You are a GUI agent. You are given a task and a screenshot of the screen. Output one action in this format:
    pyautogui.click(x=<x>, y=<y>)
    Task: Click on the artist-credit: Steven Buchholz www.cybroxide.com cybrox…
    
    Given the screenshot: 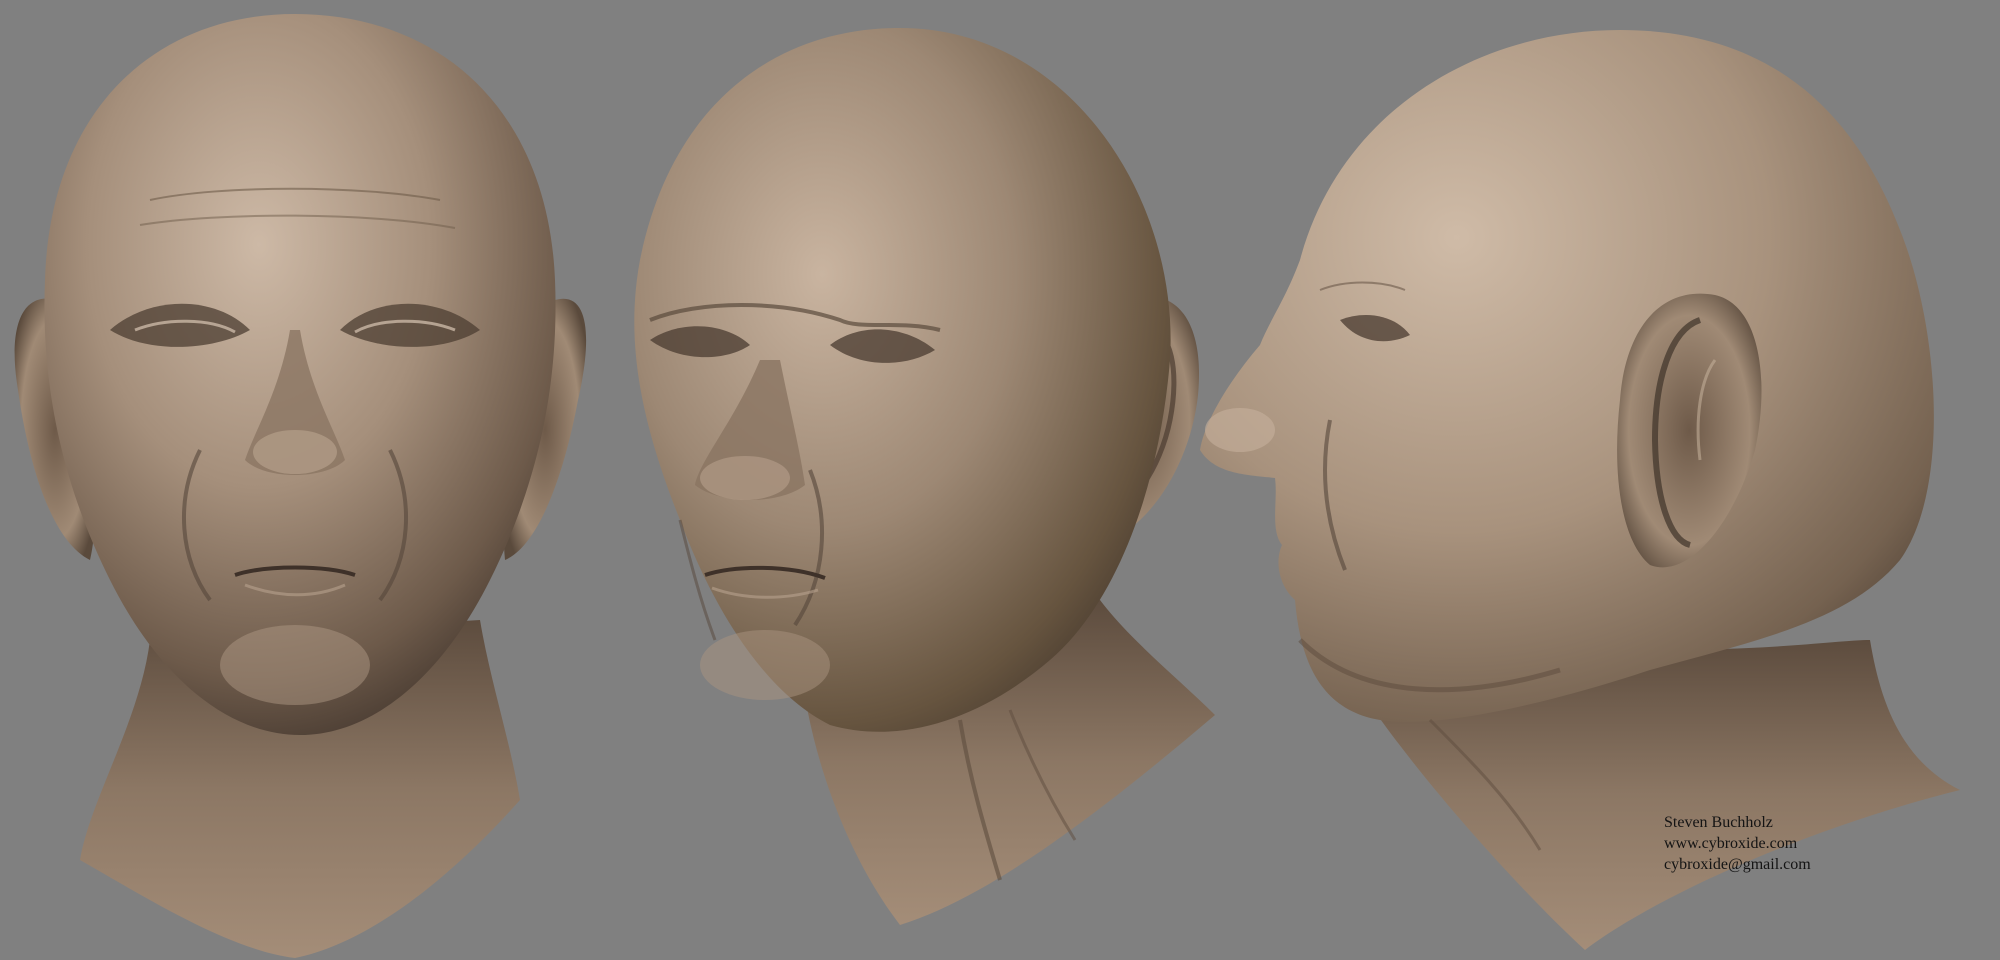 What is the action you would take?
    pyautogui.click(x=1737, y=843)
    